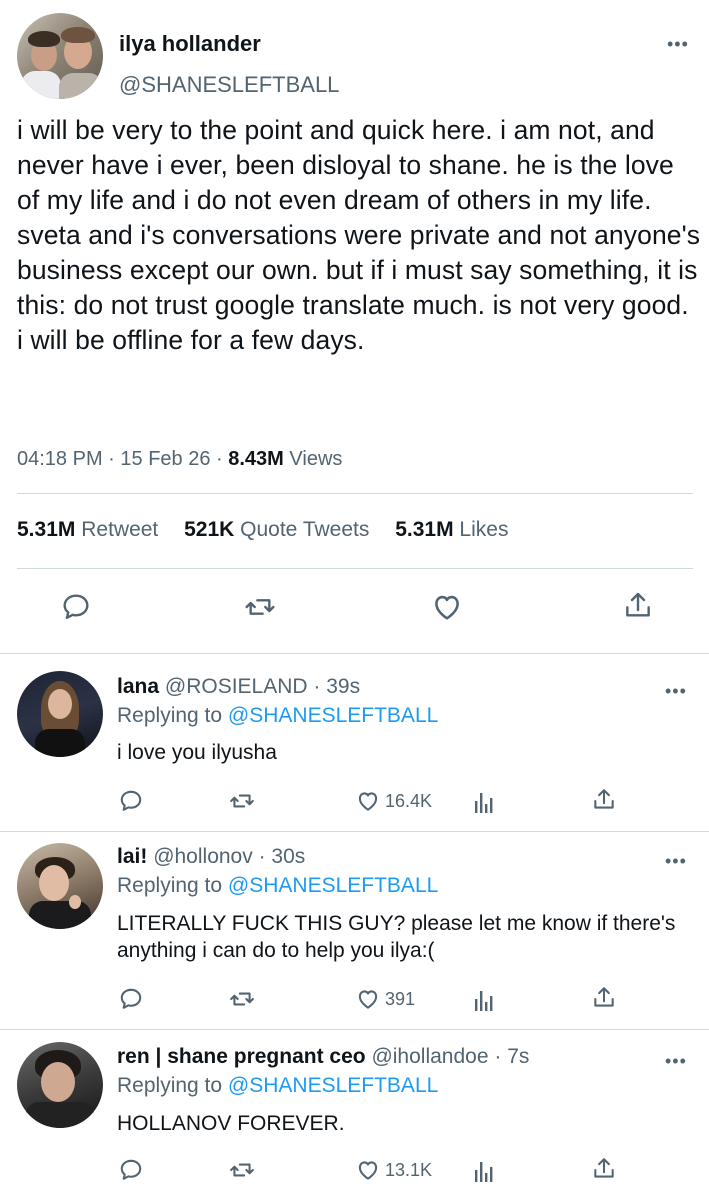  I want to click on reply-author-handle: @ROSIELAND, so click(236, 686).